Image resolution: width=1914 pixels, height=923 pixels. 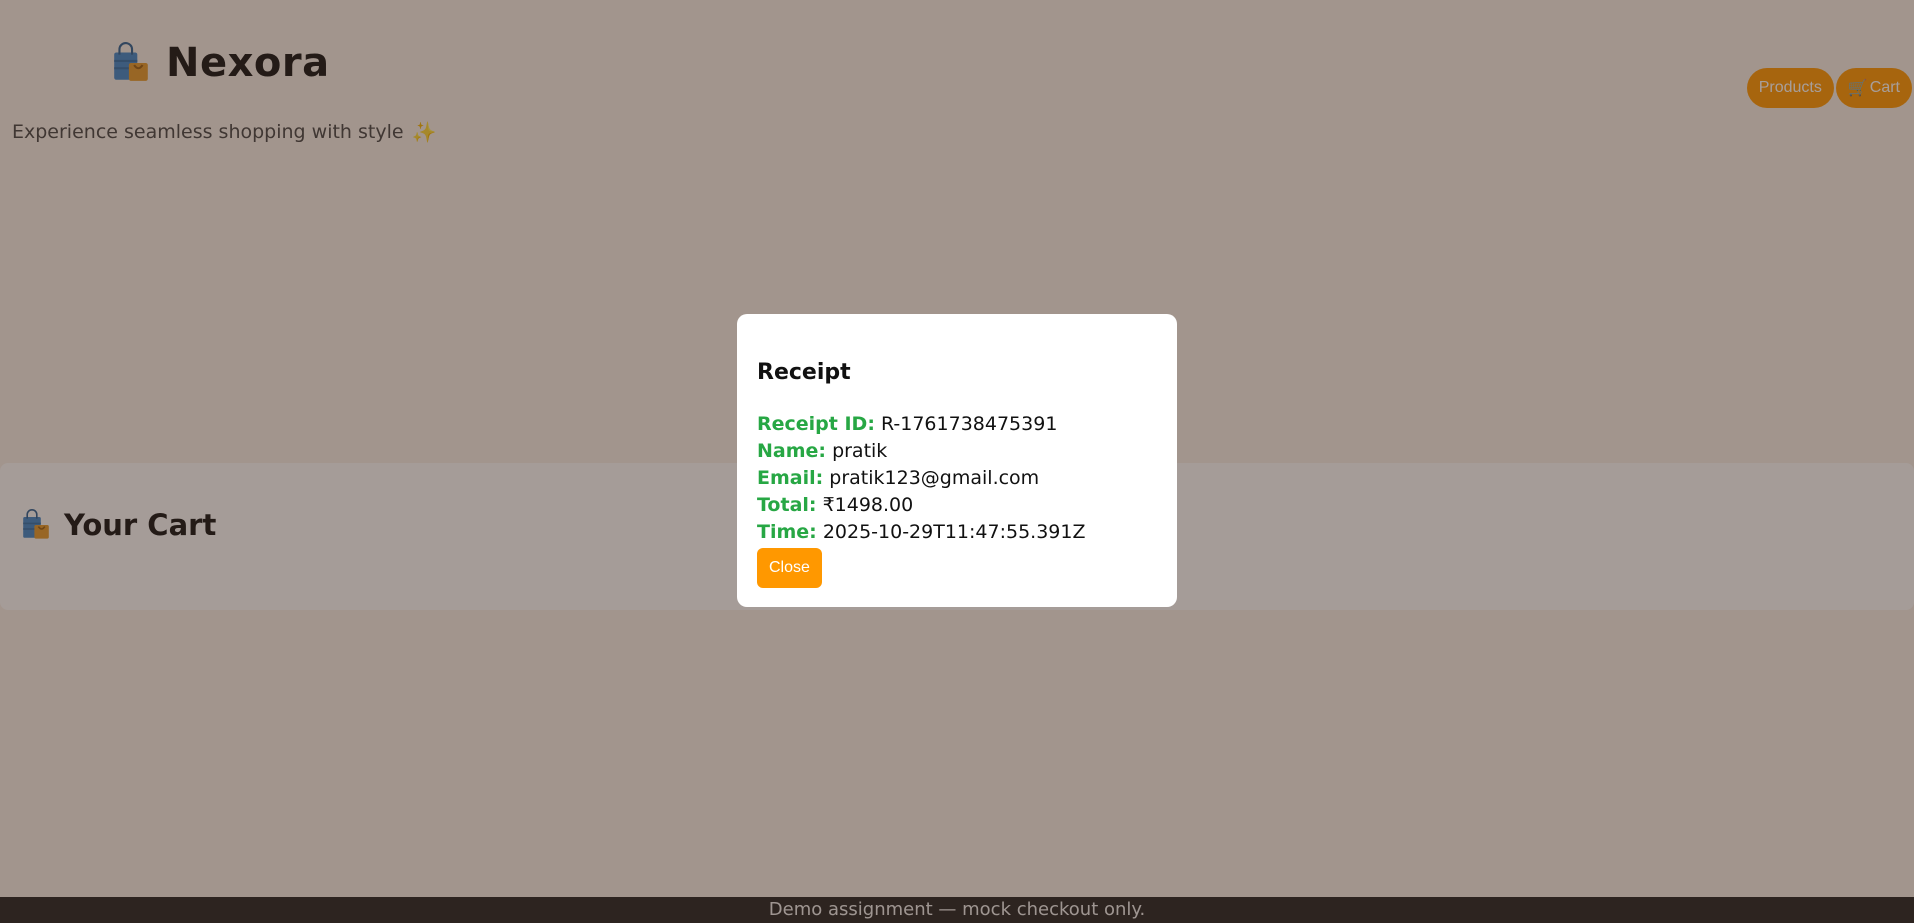 I want to click on receipt-total-value: ₹1498.00, so click(x=868, y=505).